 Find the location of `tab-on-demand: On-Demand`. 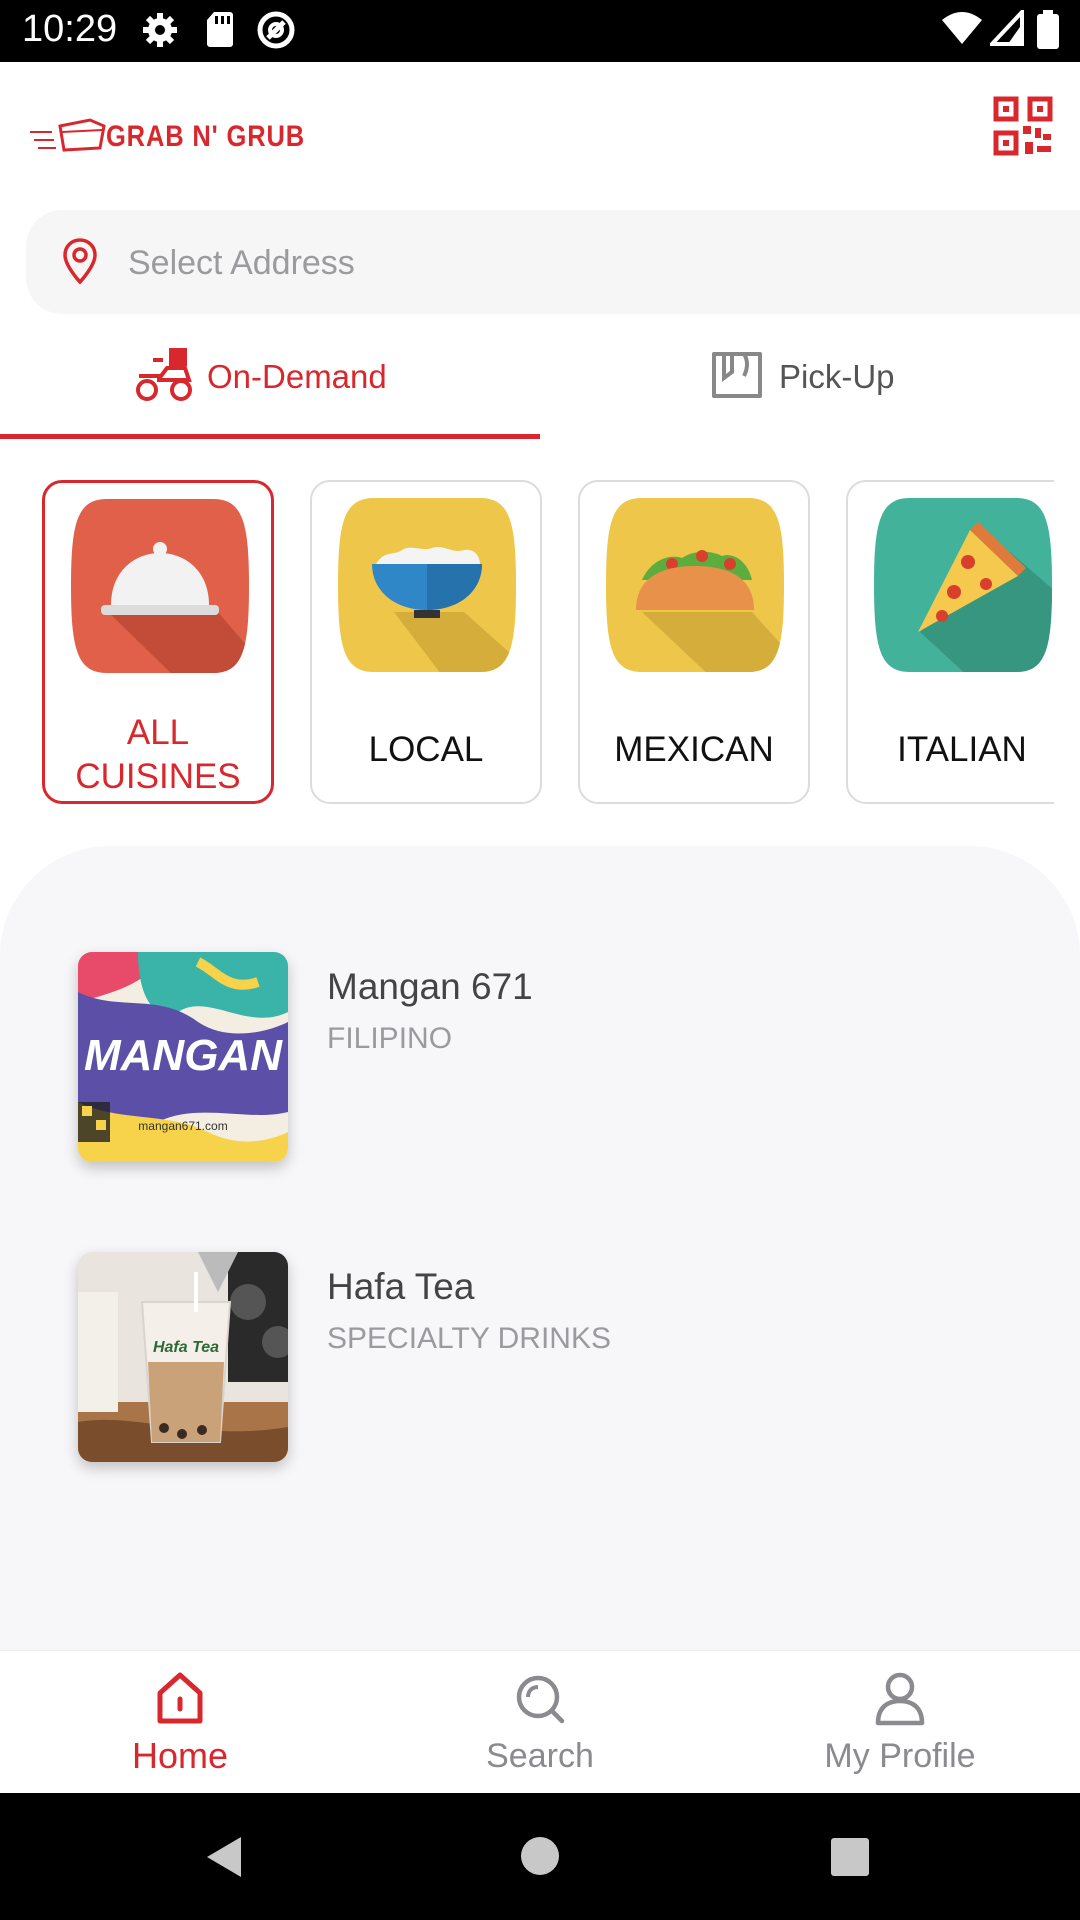

tab-on-demand: On-Demand is located at coordinates (270, 390).